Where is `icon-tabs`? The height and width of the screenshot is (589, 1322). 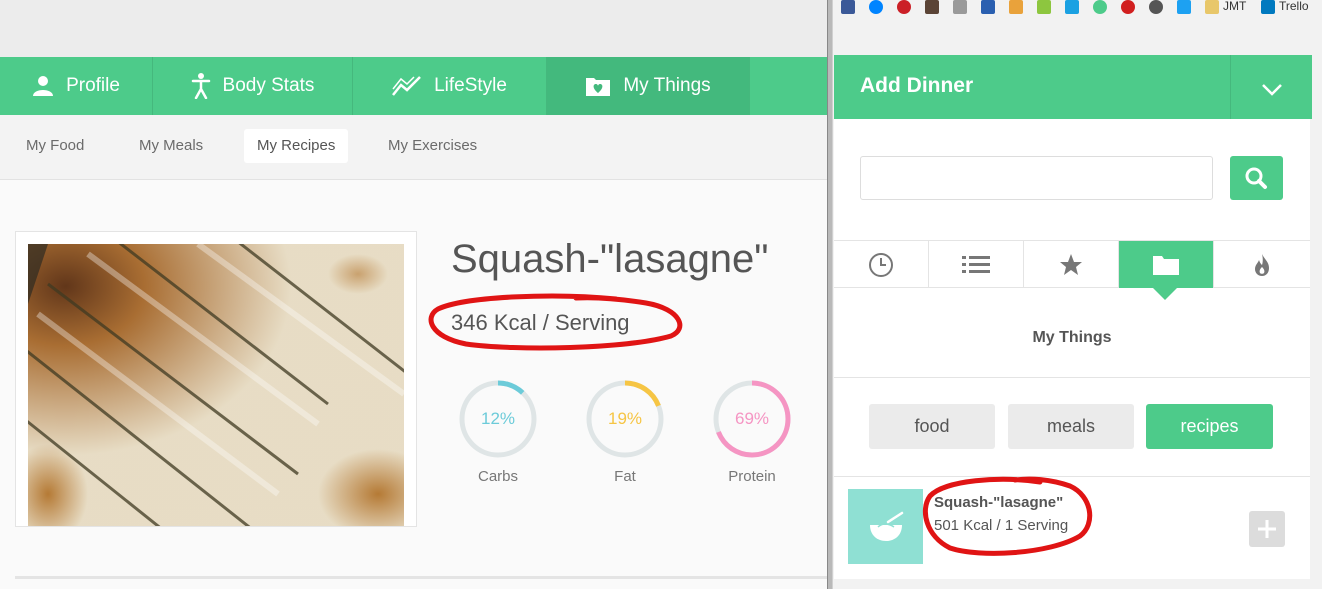 icon-tabs is located at coordinates (1072, 264).